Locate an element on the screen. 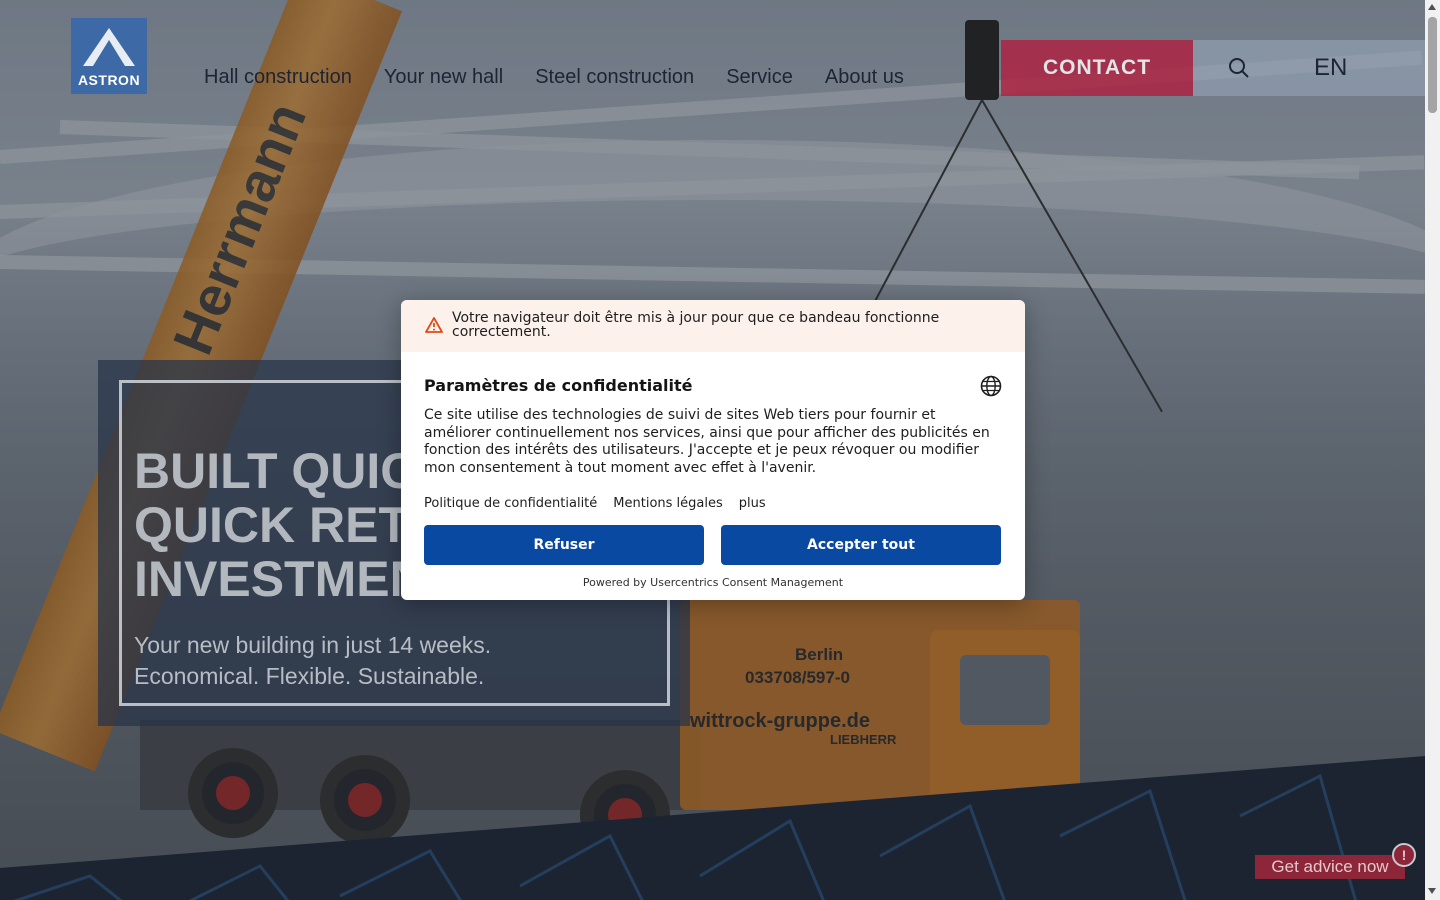 This screenshot has height=900, width=1440. nav-your-new-hall: Your new hall is located at coordinates (443, 77).